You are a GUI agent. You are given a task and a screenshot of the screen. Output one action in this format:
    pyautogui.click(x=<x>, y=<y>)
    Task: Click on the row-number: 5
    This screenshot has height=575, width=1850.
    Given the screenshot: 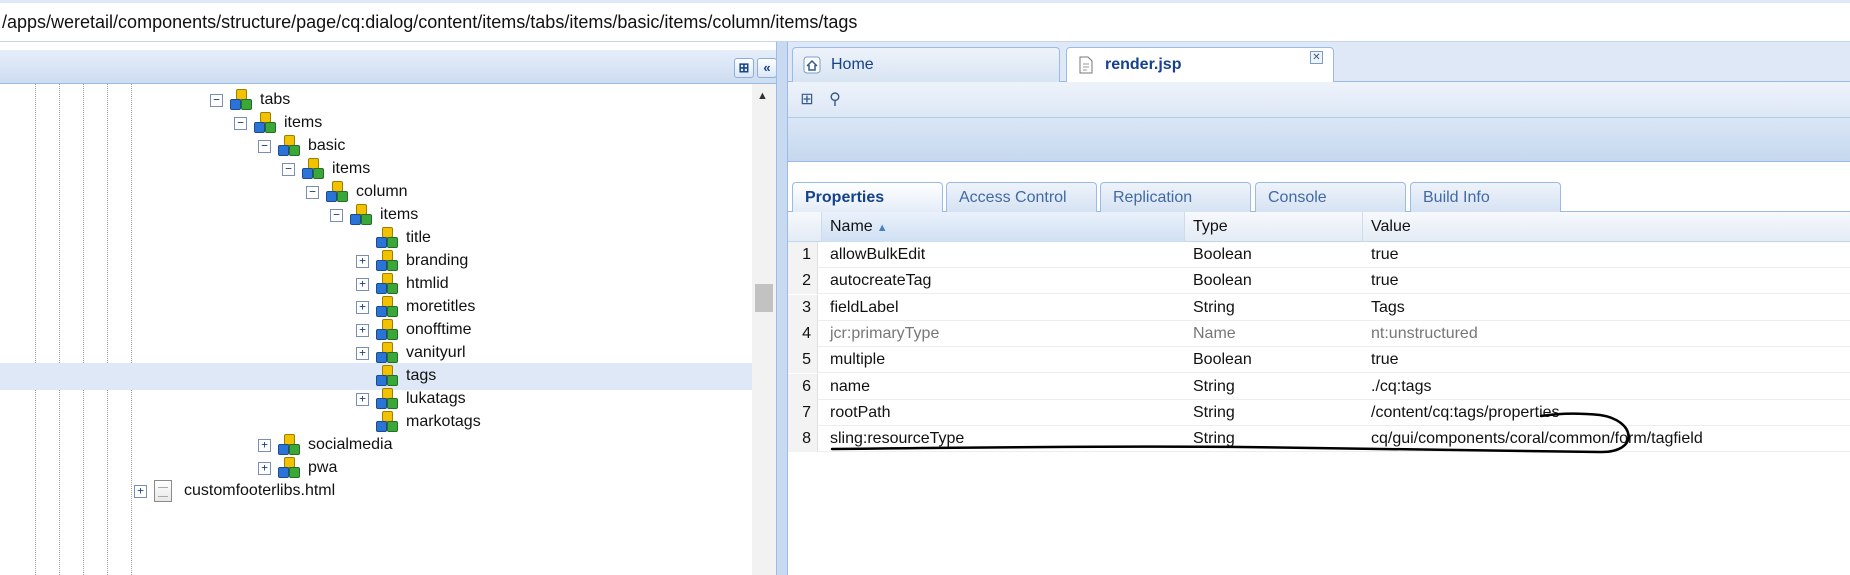 What is the action you would take?
    pyautogui.click(x=803, y=360)
    